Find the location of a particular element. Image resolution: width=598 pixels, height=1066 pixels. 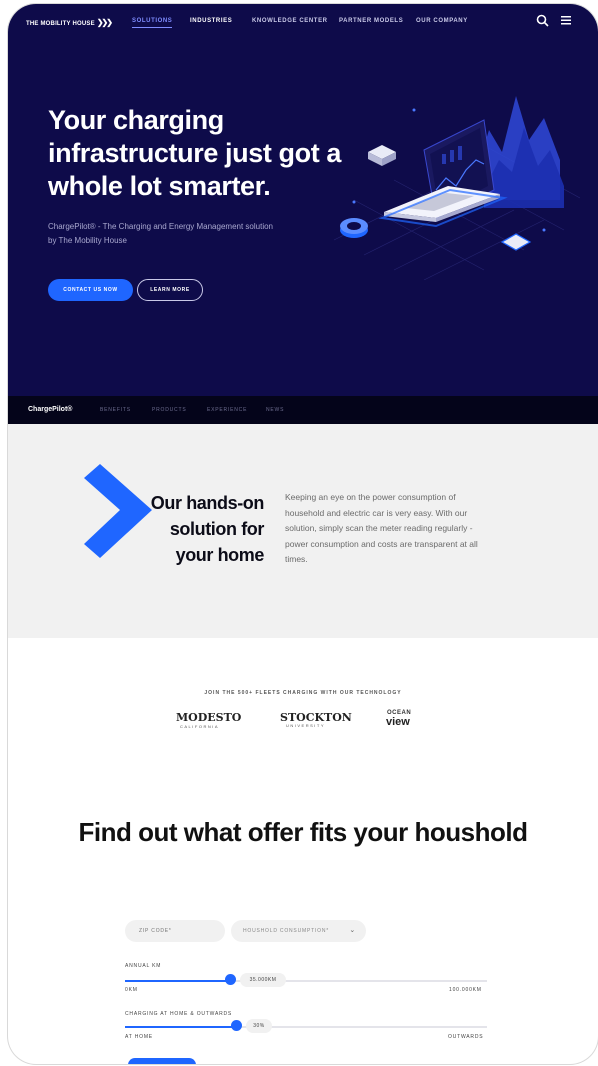

chevron-down-icon: ⌄ is located at coordinates (352, 930).